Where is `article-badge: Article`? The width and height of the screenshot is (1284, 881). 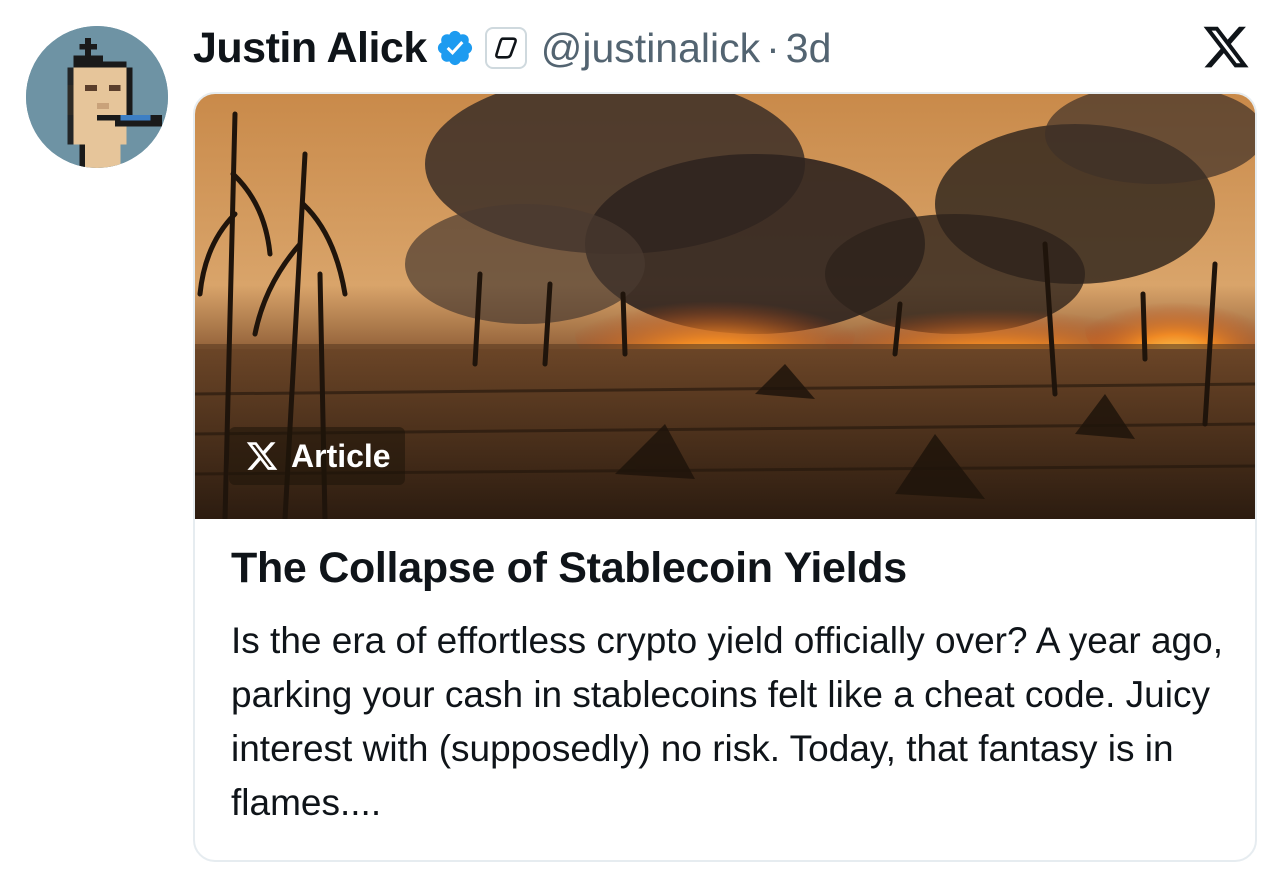
article-badge: Article is located at coordinates (317, 456).